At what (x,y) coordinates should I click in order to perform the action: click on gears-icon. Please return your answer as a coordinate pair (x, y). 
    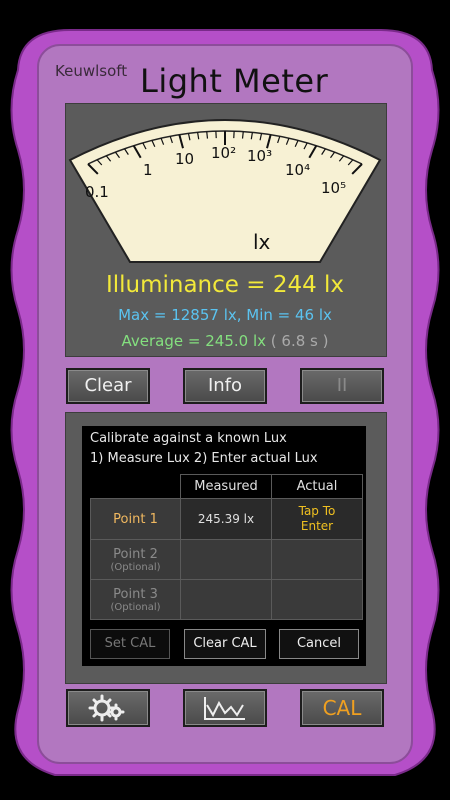
    Looking at the image, I should click on (106, 708).